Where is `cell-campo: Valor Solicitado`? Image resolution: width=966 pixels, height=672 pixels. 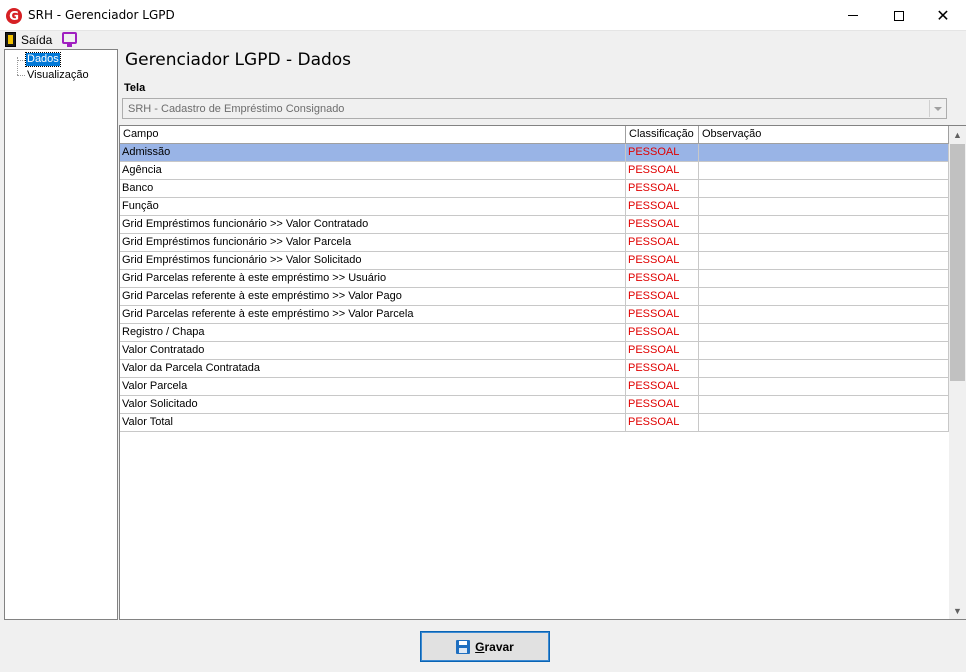 cell-campo: Valor Solicitado is located at coordinates (373, 404).